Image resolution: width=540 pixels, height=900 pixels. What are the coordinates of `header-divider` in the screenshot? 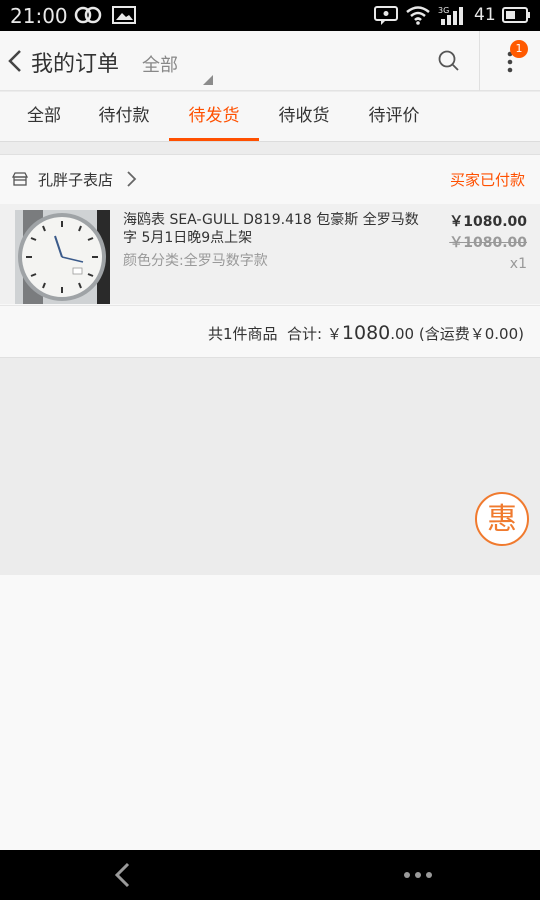 It's located at (479, 61).